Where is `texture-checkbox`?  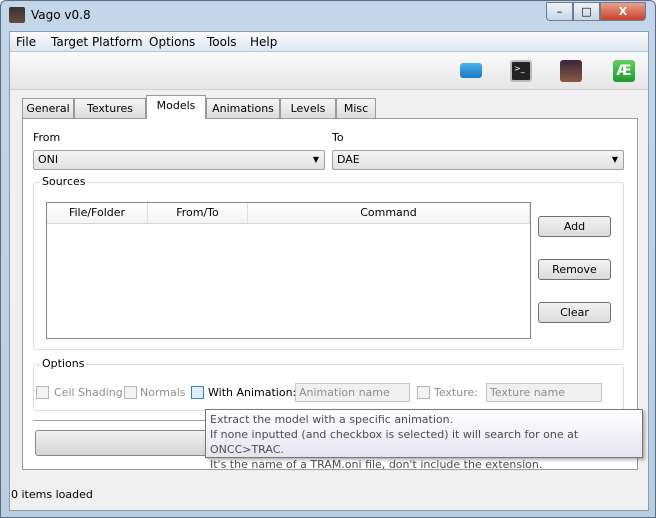 texture-checkbox is located at coordinates (423, 392).